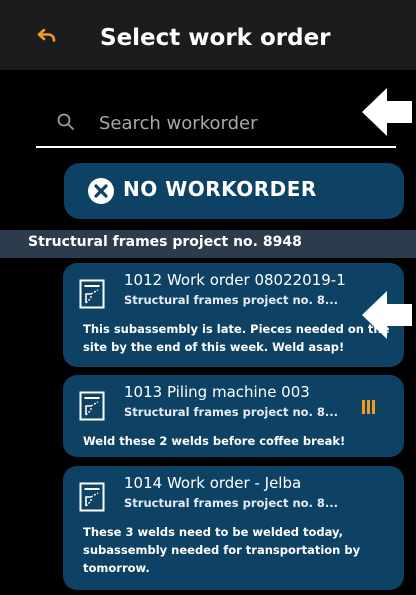 Image resolution: width=416 pixels, height=595 pixels. I want to click on group-label: Structural frames project no. 8948, so click(165, 242).